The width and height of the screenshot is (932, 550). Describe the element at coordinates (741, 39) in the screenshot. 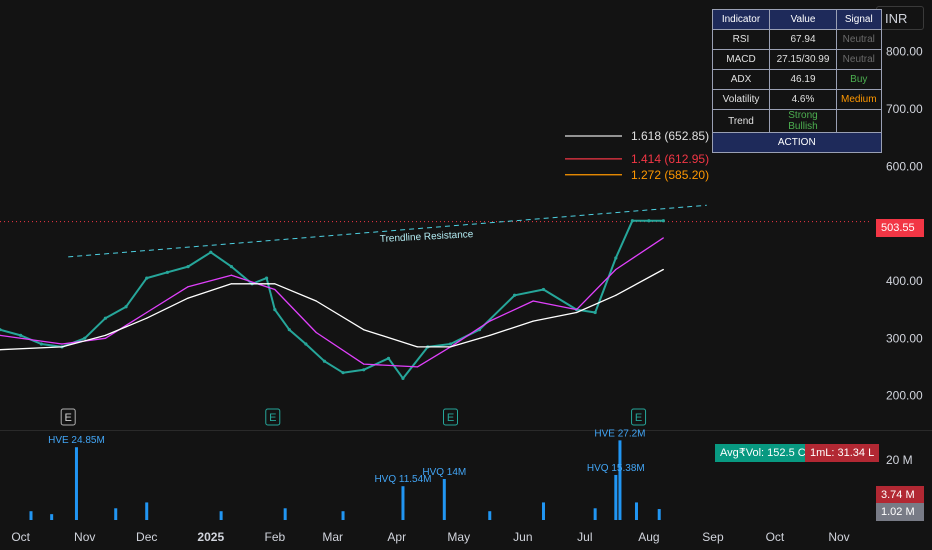

I see `indicator-name: RSI` at that location.